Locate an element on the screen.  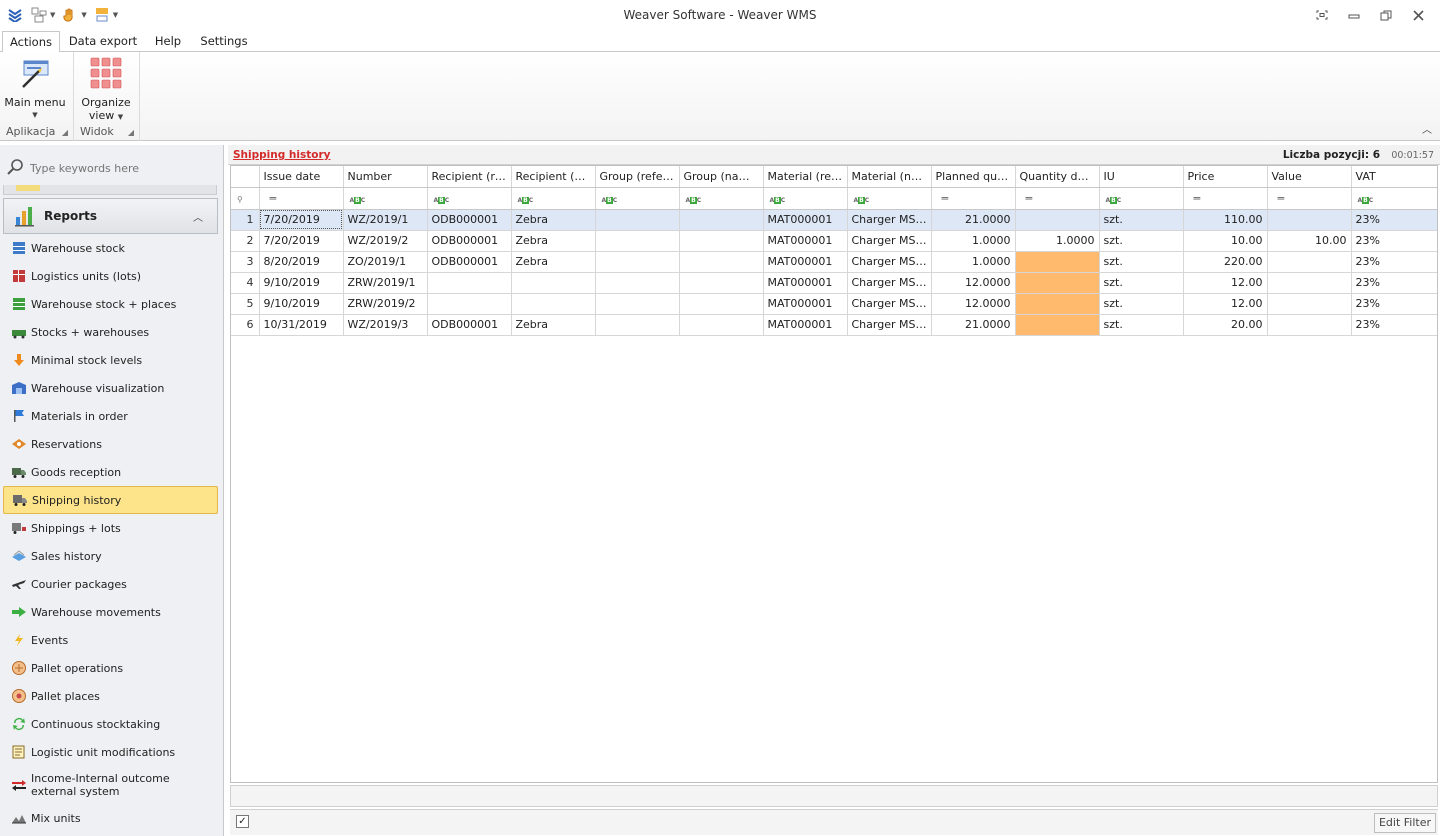
dialog-launcher-icon: ◢ is located at coordinates (131, 132).